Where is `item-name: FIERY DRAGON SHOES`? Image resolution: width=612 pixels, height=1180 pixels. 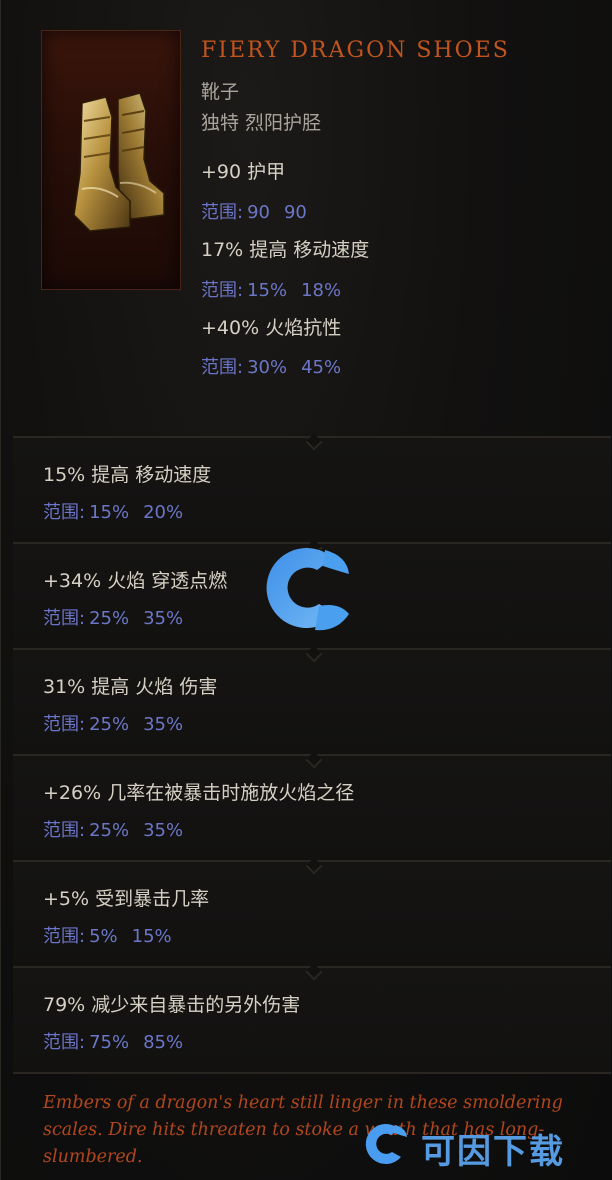
item-name: FIERY DRAGON SHOES is located at coordinates (355, 50).